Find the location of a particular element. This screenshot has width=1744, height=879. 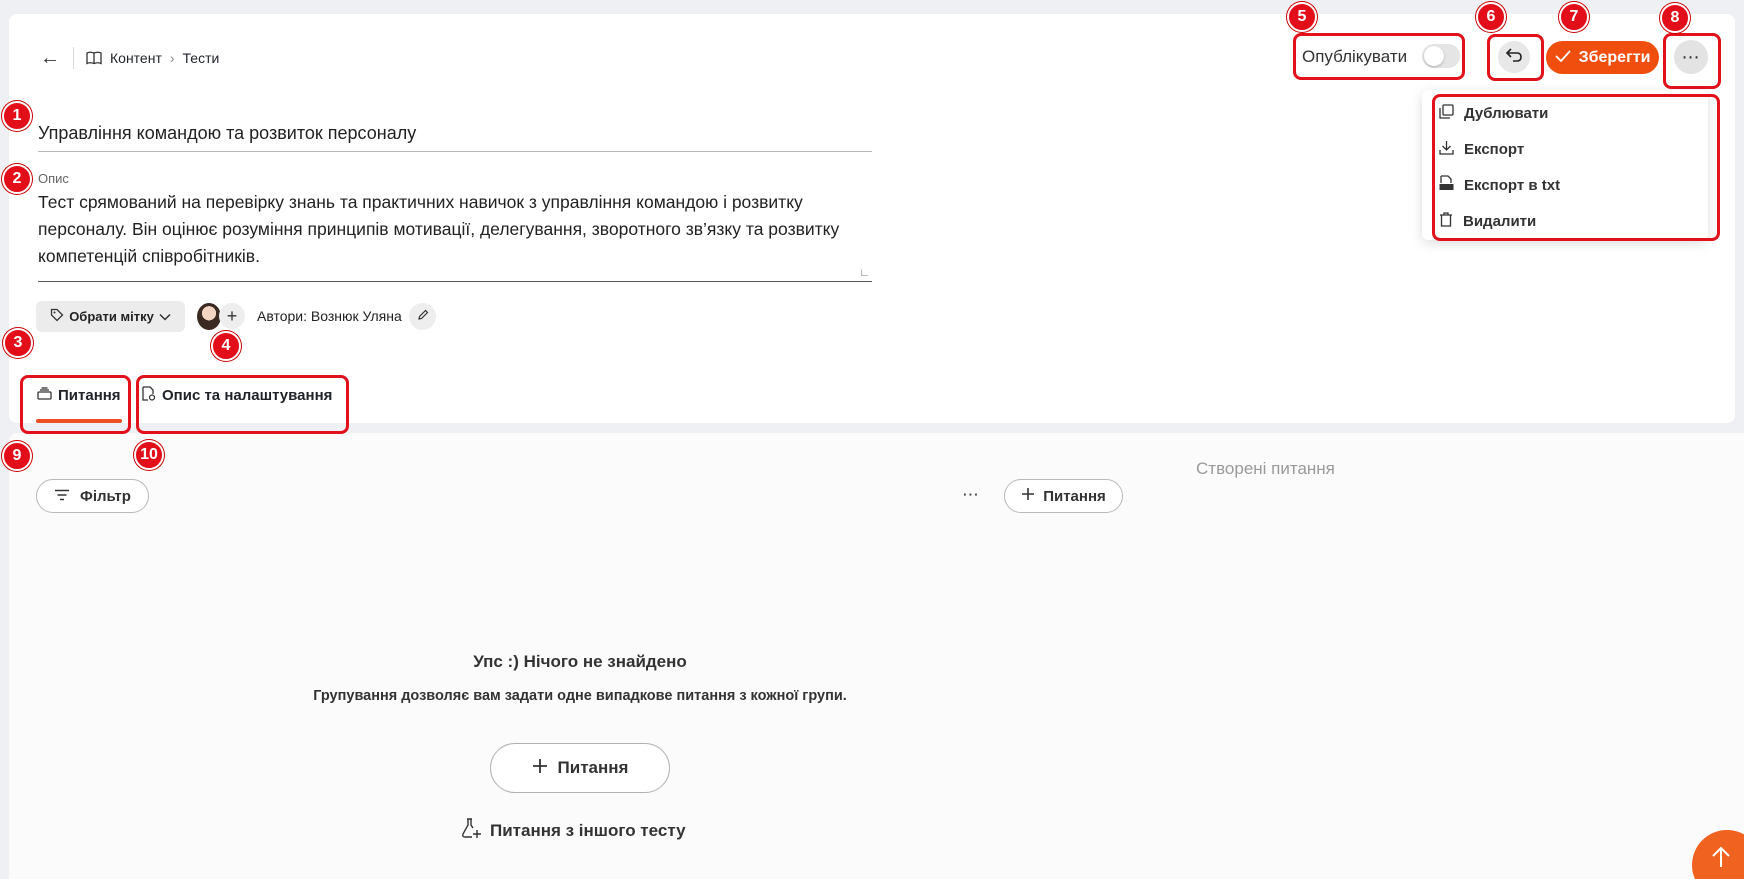

ellipsis-icon: ⋯ is located at coordinates (971, 494).